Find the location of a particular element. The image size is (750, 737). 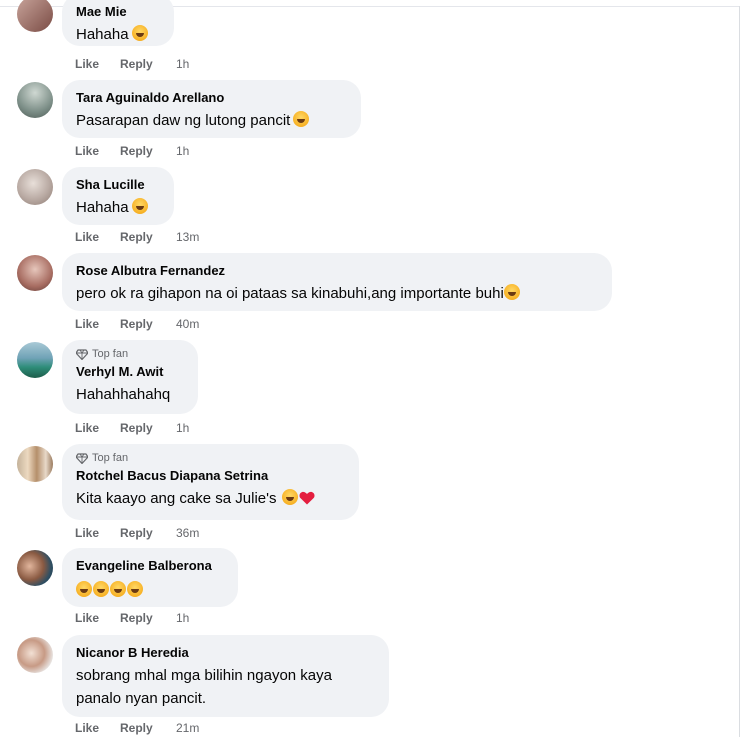

kiss-emoji-icon is located at coordinates (290, 497).